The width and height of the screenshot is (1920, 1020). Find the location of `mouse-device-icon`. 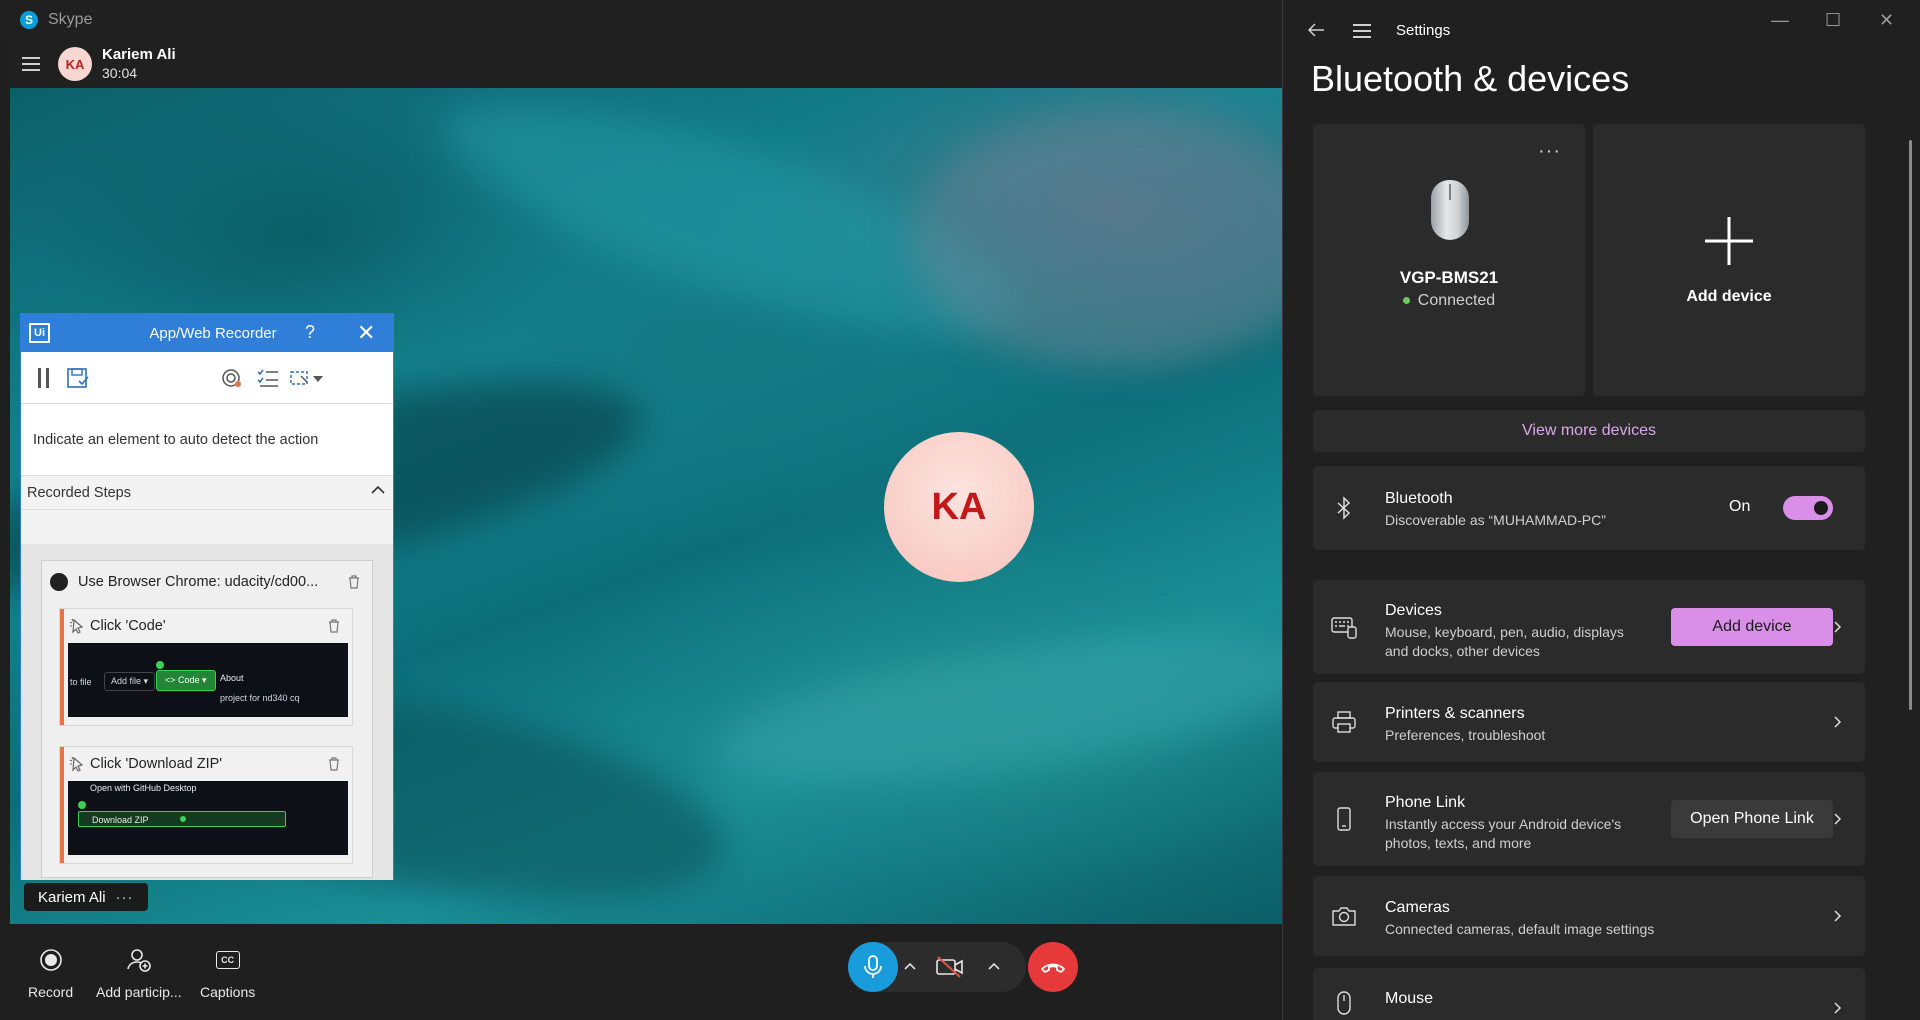

mouse-device-icon is located at coordinates (1450, 210).